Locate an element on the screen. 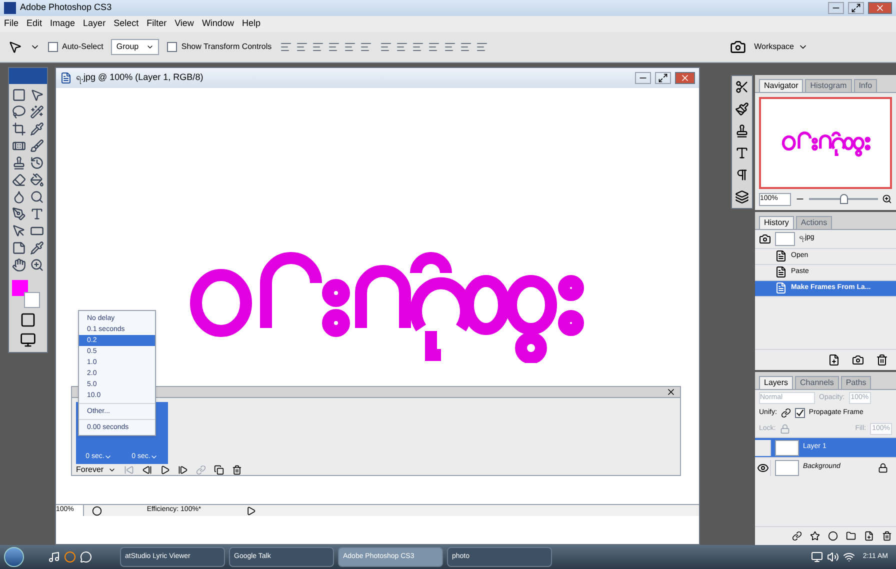  window-title: Adobe Photoshop CS3 is located at coordinates (66, 7).